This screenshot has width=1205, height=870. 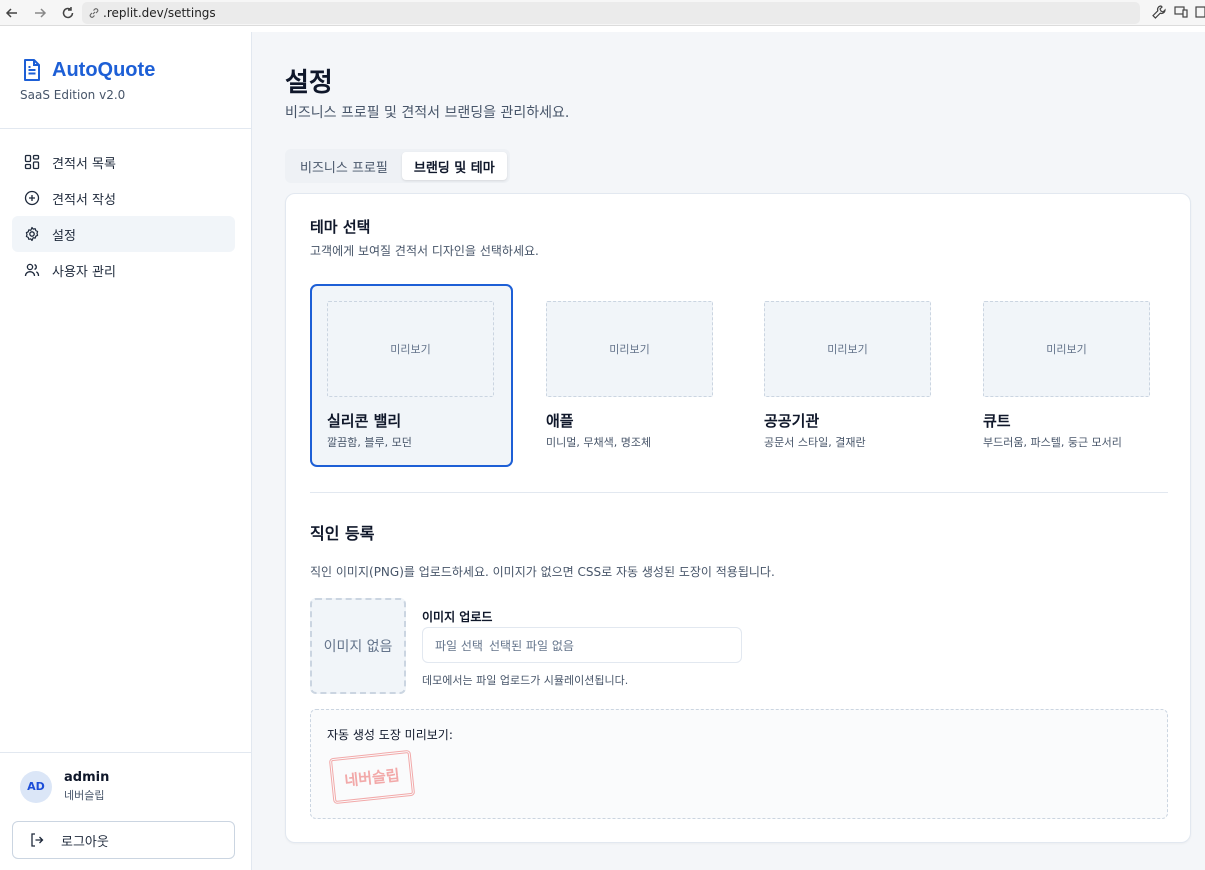 I want to click on theme-option-public: 미리보기 공공기관 공문서 스타일, 결재란, so click(x=848, y=375).